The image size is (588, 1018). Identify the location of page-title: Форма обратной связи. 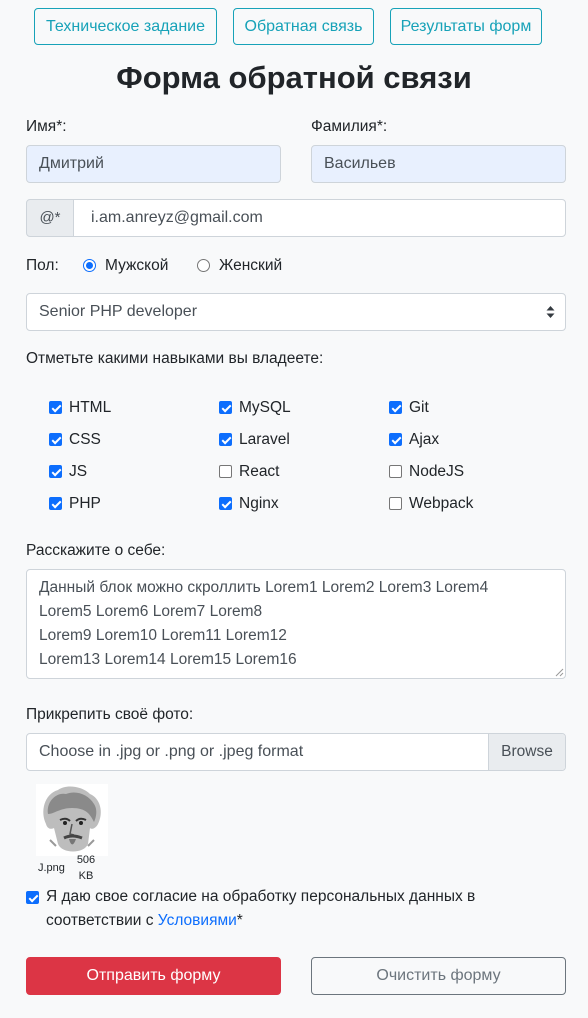
(294, 77).